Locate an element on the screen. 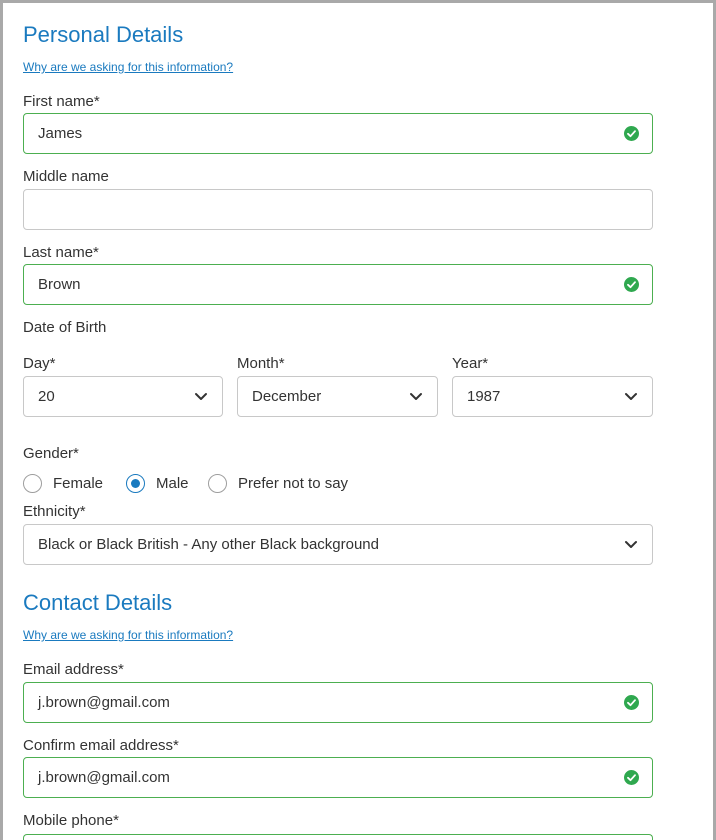 The height and width of the screenshot is (840, 716). date-of-birth-label: Date of Birth is located at coordinates (65, 327).